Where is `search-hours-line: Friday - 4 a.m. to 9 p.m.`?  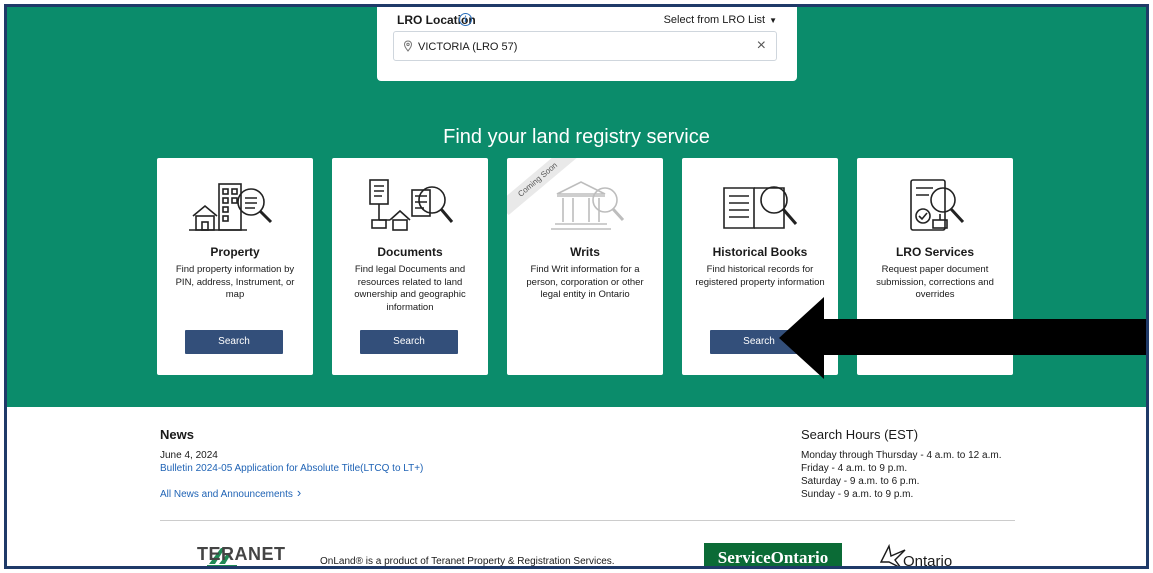 search-hours-line: Friday - 4 a.m. to 9 p.m. is located at coordinates (854, 468).